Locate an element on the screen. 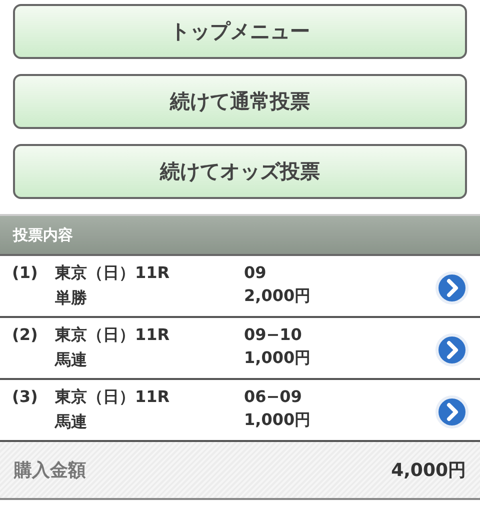  menu-button: 続けて通常投票 is located at coordinates (240, 101).